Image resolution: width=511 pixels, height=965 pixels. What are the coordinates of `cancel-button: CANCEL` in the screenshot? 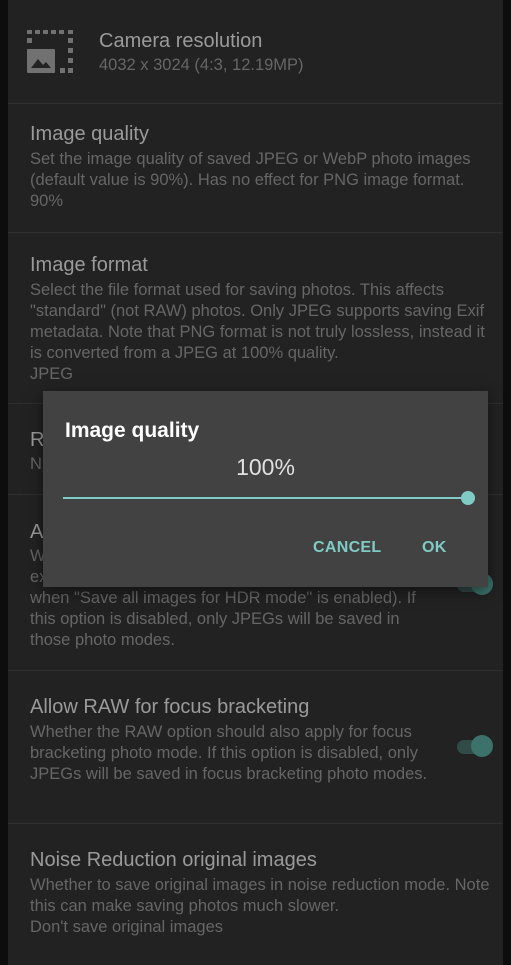 It's located at (347, 548).